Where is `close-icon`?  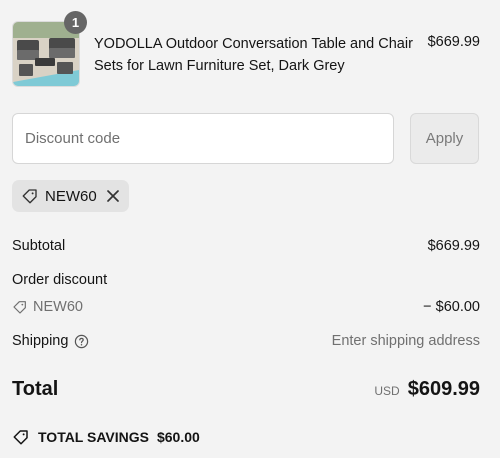
close-icon is located at coordinates (113, 196).